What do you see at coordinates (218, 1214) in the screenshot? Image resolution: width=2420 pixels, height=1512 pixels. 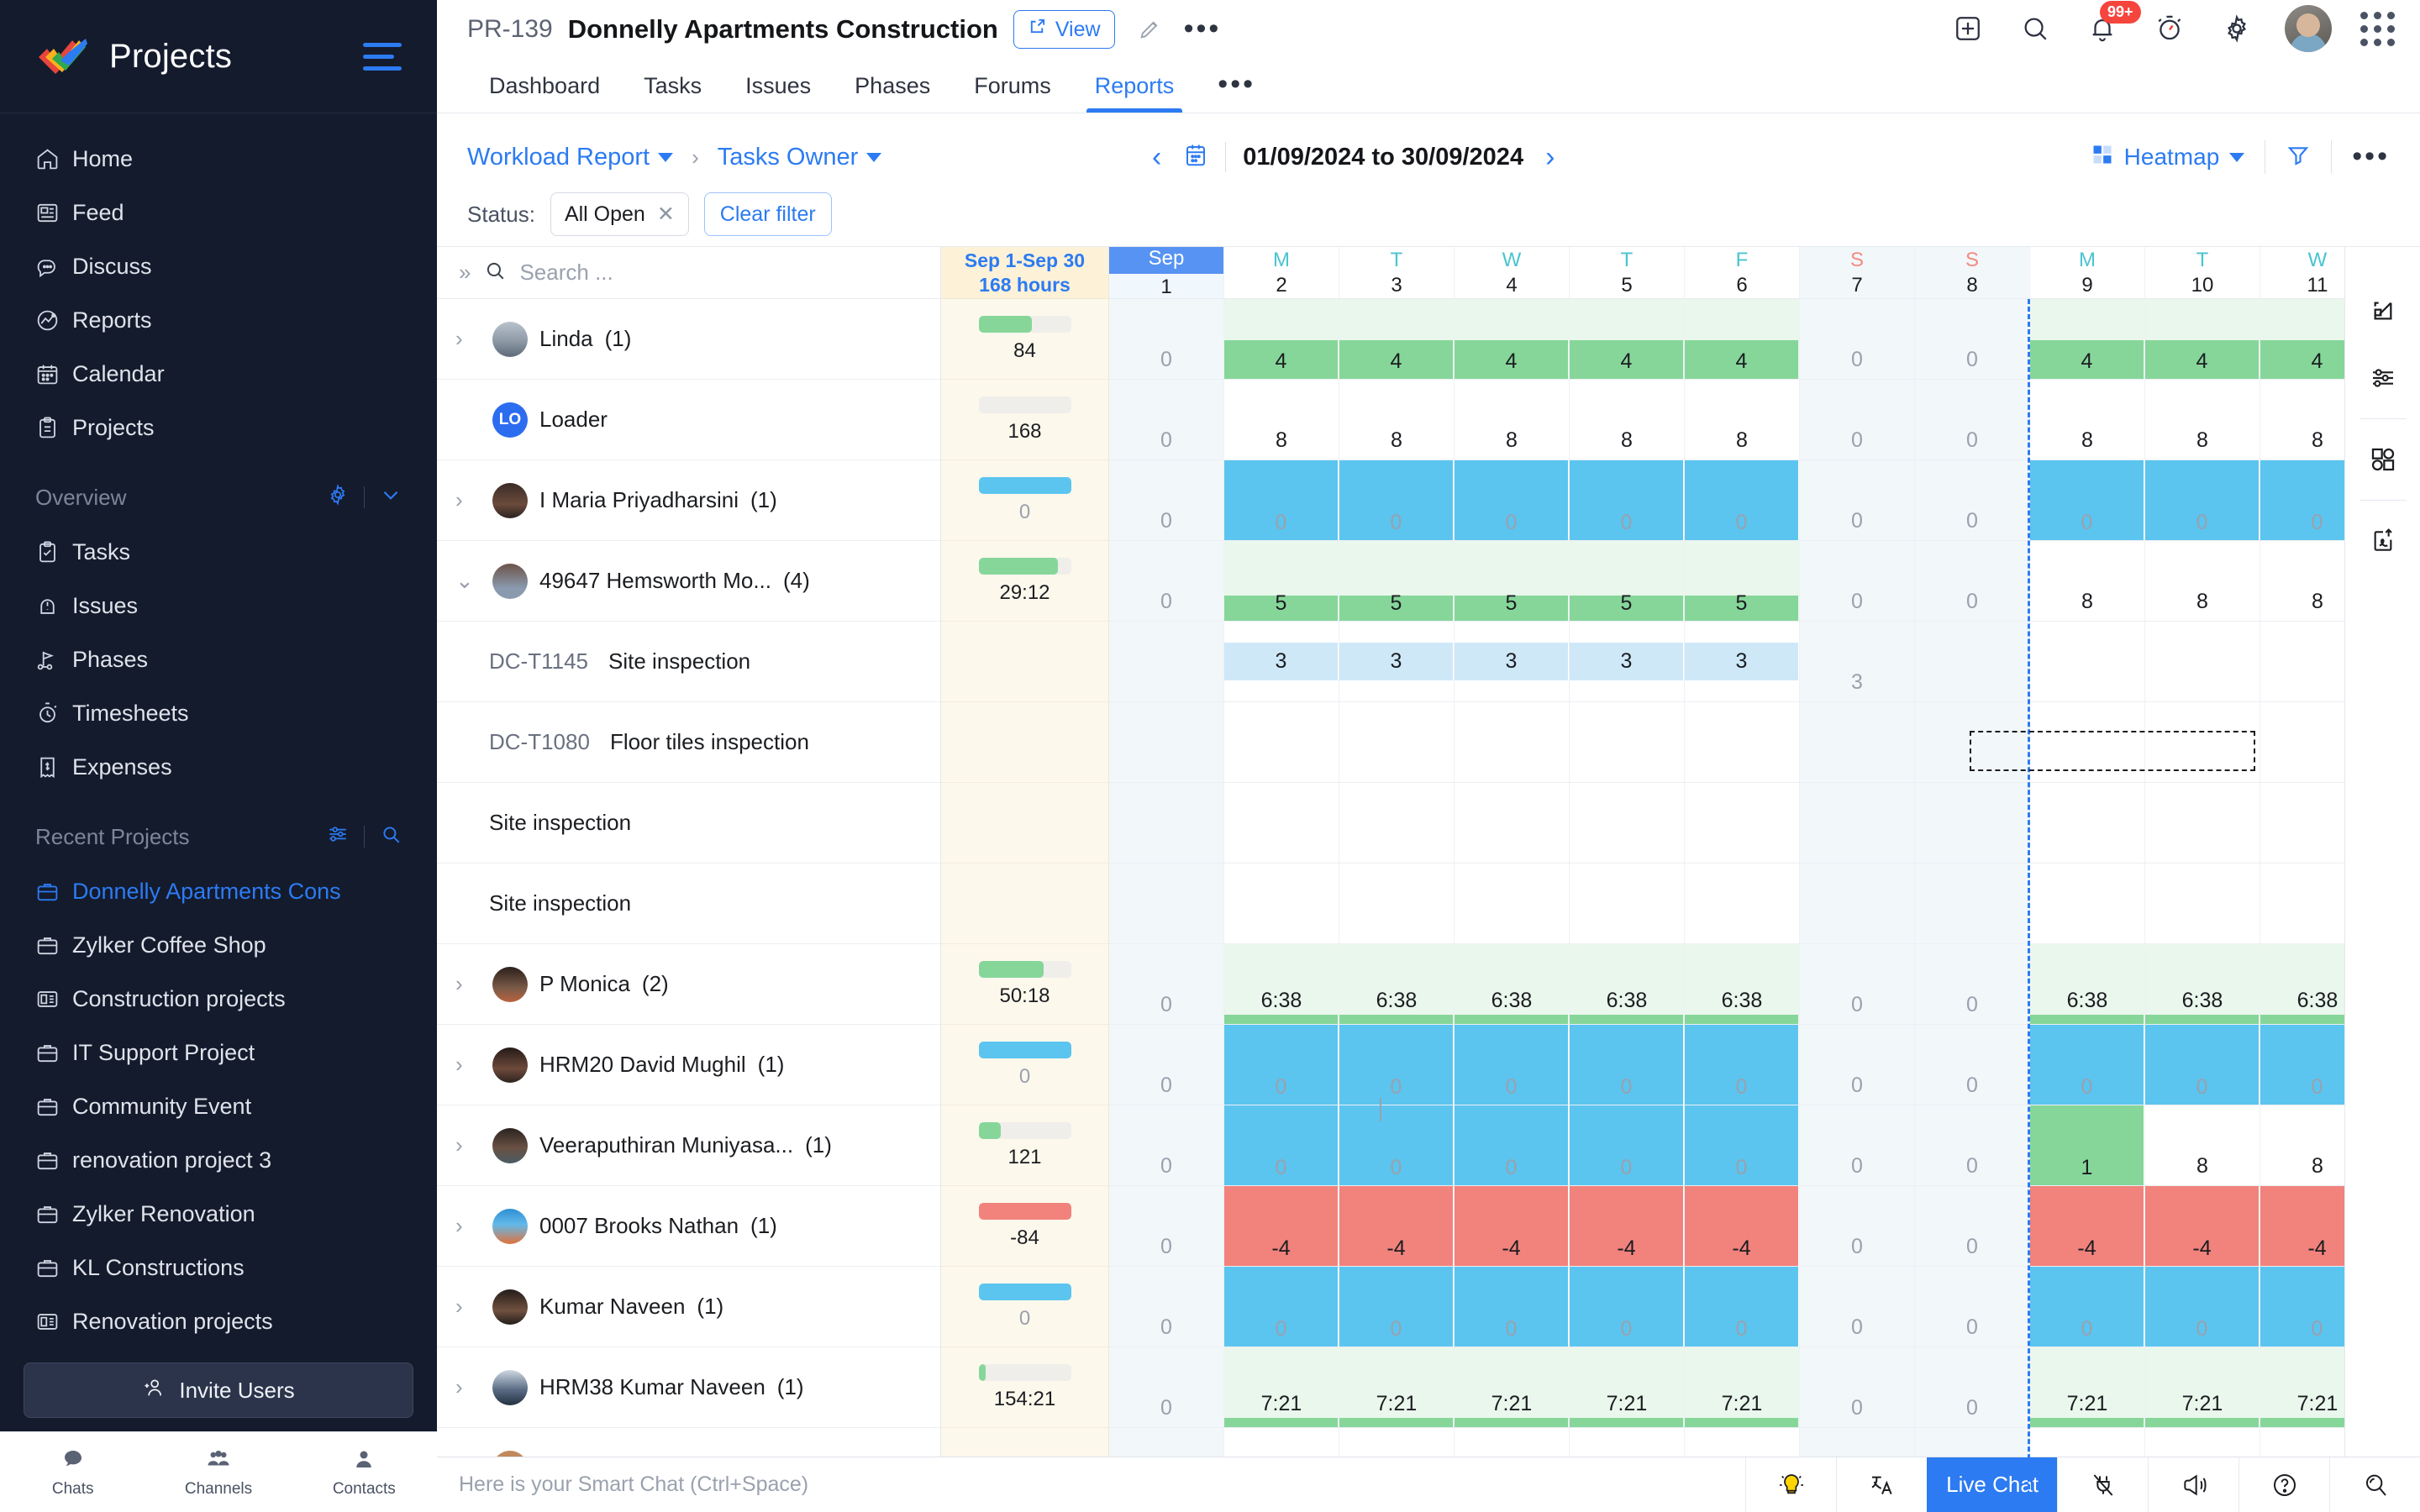 I see `sidebar-item-zylker-renovation: Zylker Renovation` at bounding box center [218, 1214].